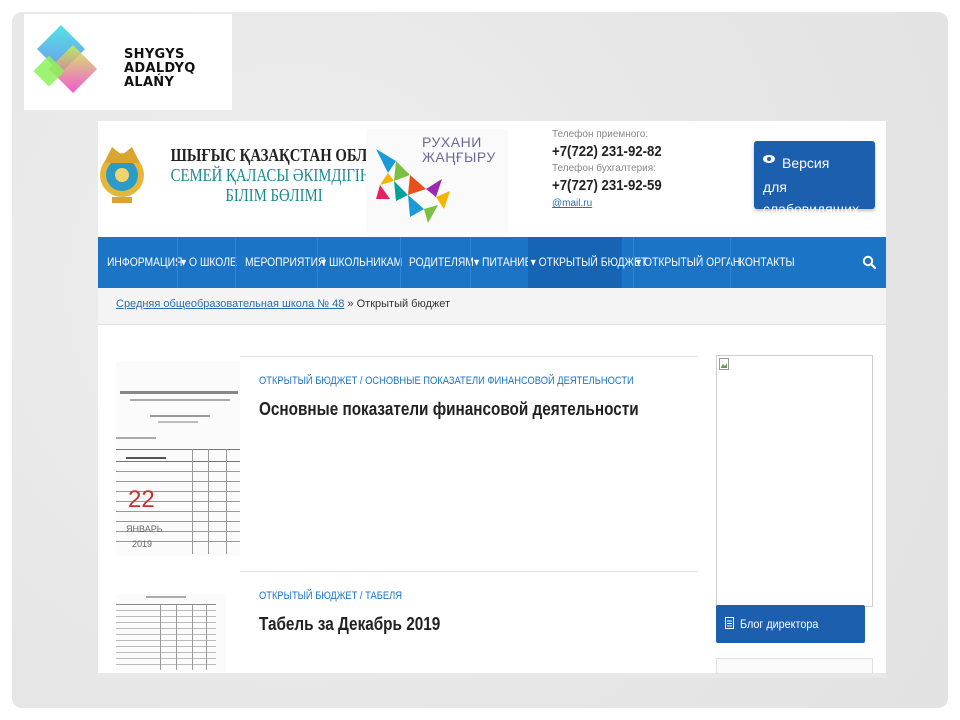  What do you see at coordinates (607, 152) in the screenshot?
I see `reception-phone: +7(722) 231-92-82` at bounding box center [607, 152].